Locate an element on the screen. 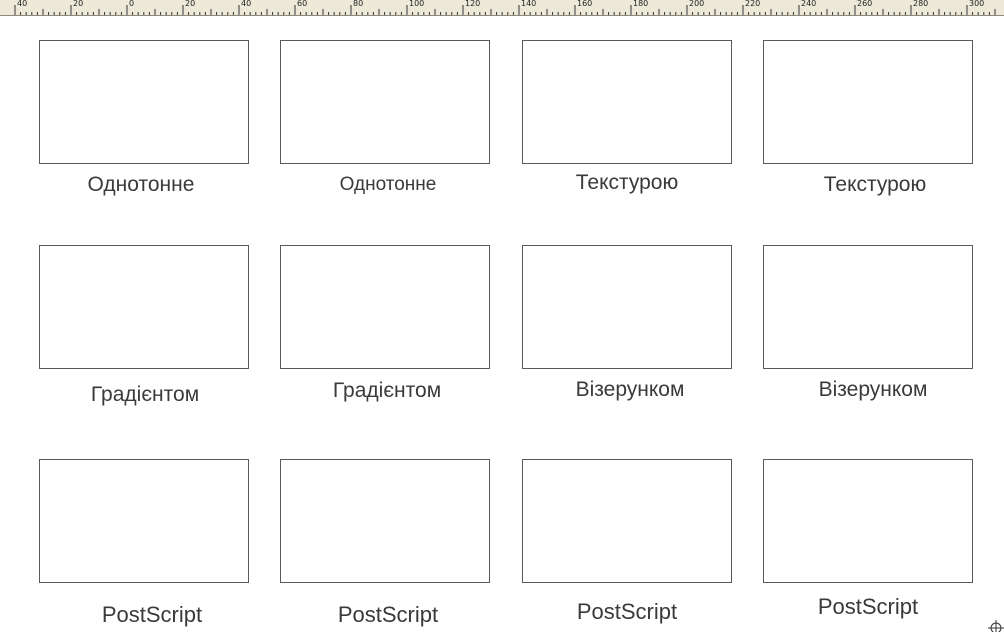 The height and width of the screenshot is (637, 1004). ruler-label: 80 is located at coordinates (358, 4).